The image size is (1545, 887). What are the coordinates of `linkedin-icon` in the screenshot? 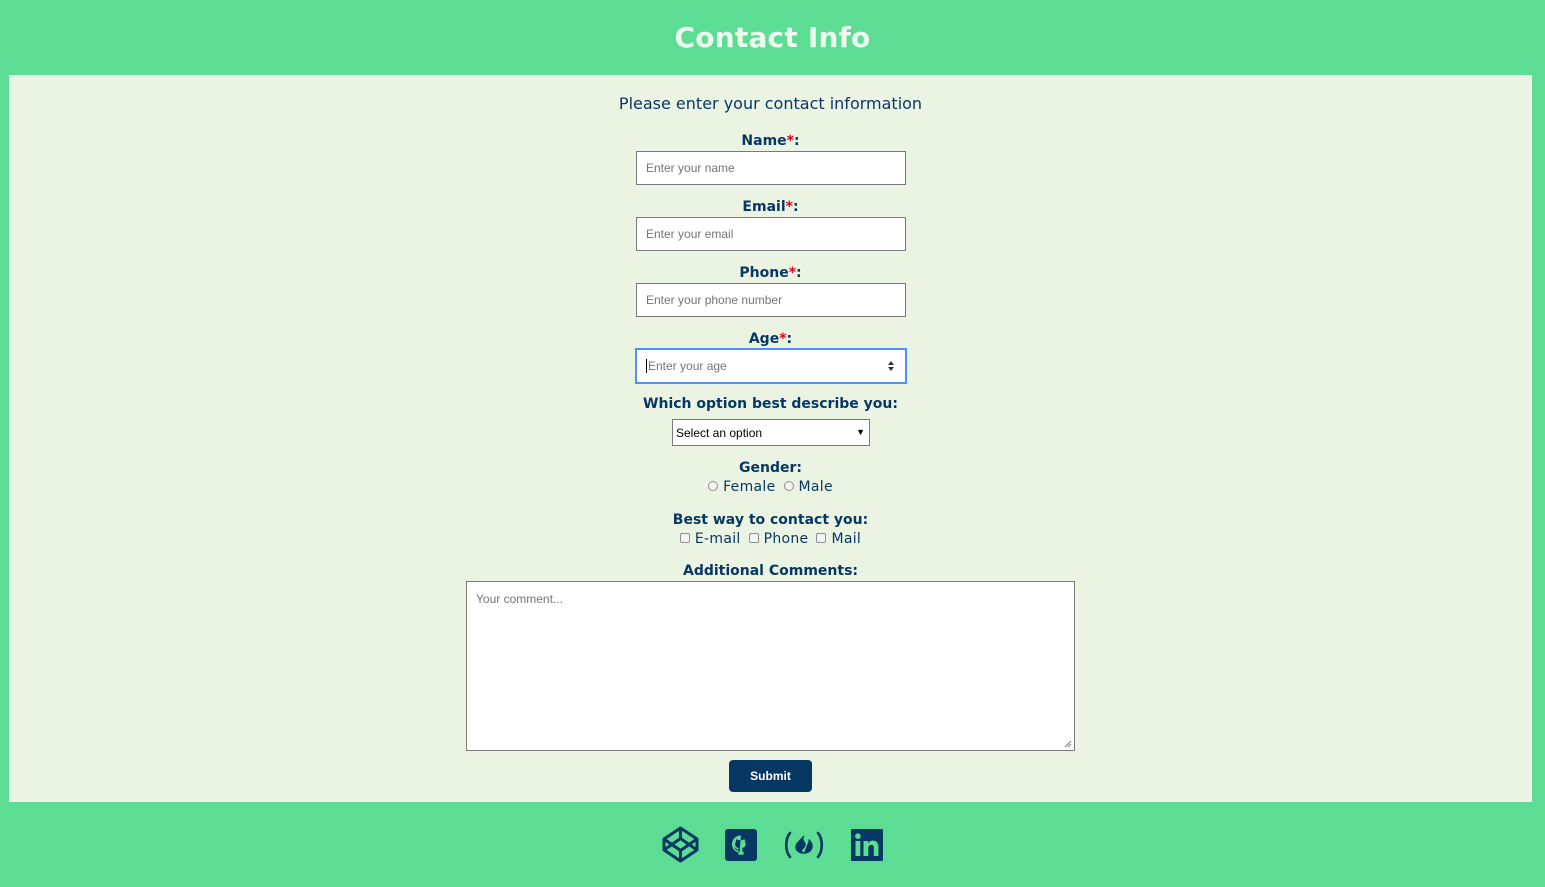 It's located at (867, 844).